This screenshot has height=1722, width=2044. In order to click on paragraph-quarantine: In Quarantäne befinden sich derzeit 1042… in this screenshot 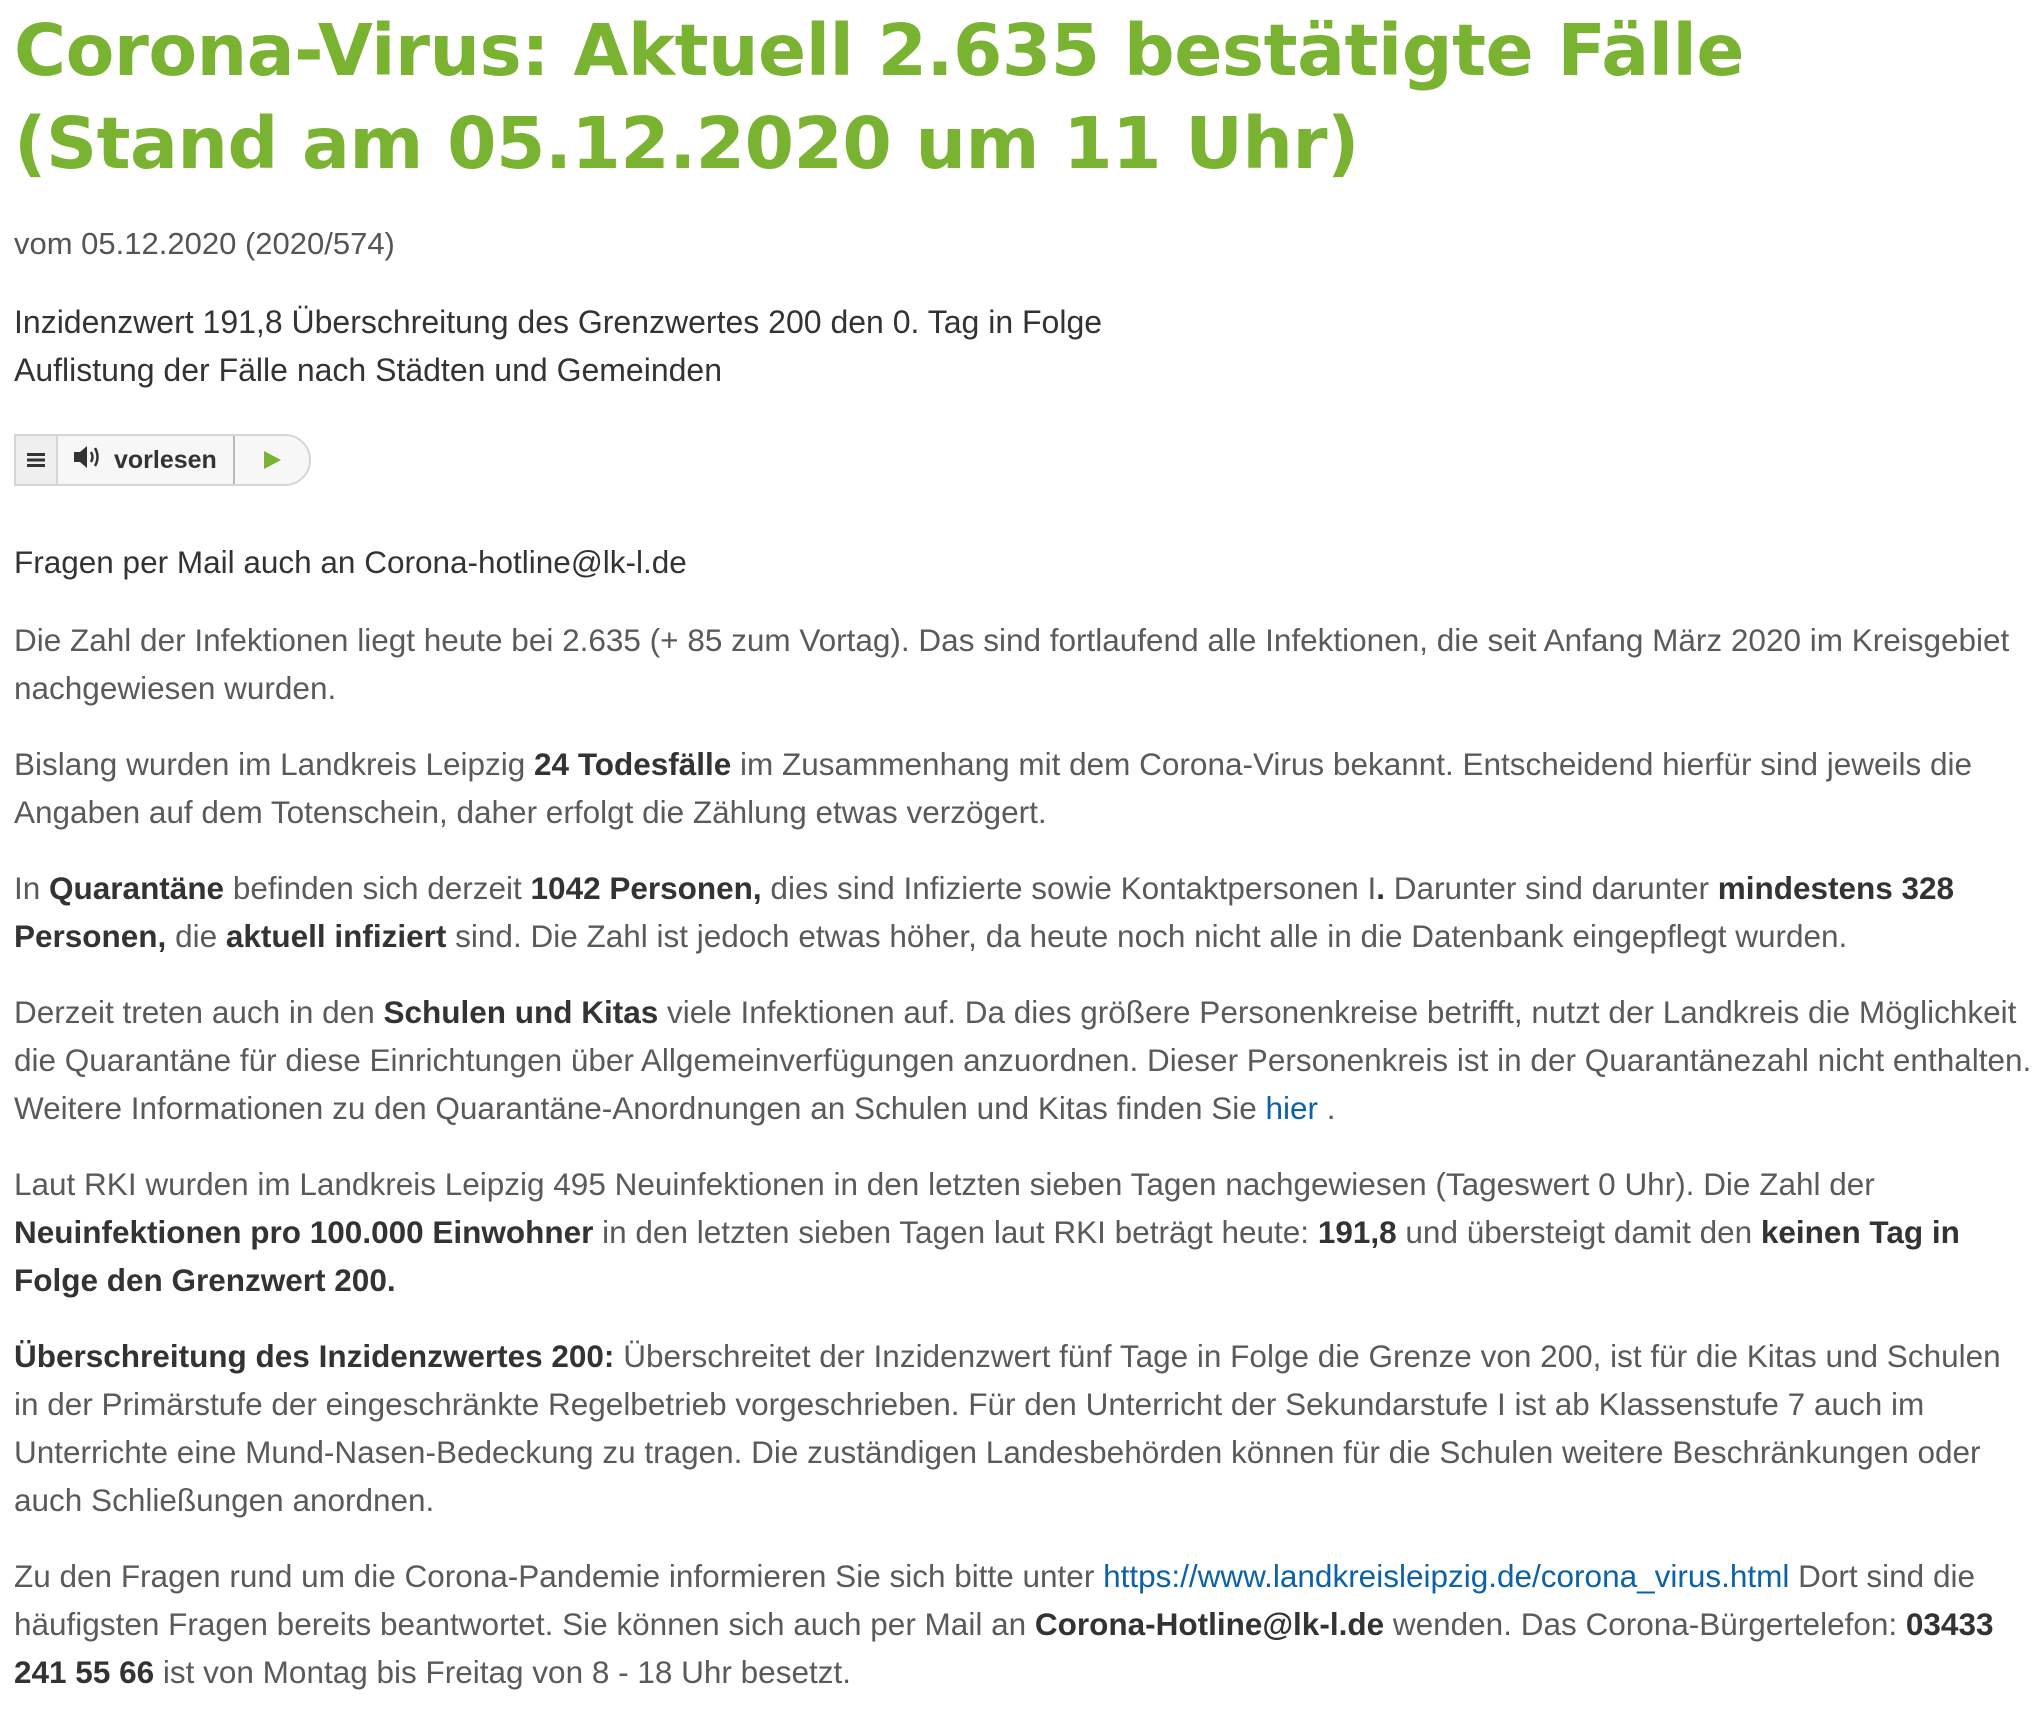, I will do `click(984, 912)`.